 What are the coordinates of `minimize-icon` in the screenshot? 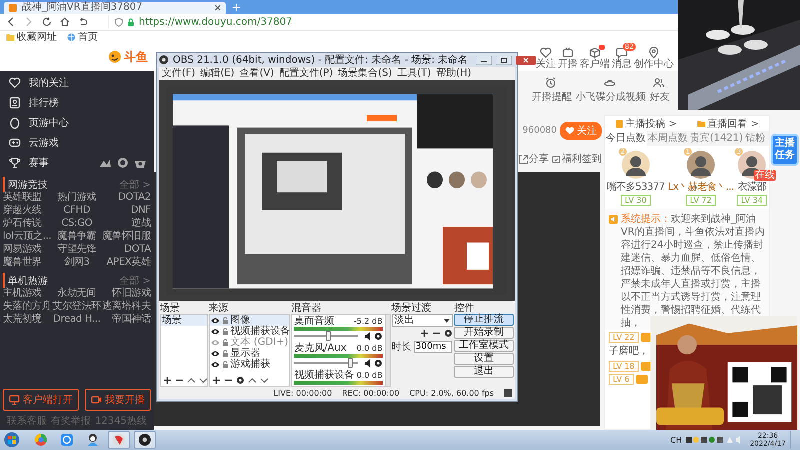 It's located at (484, 60).